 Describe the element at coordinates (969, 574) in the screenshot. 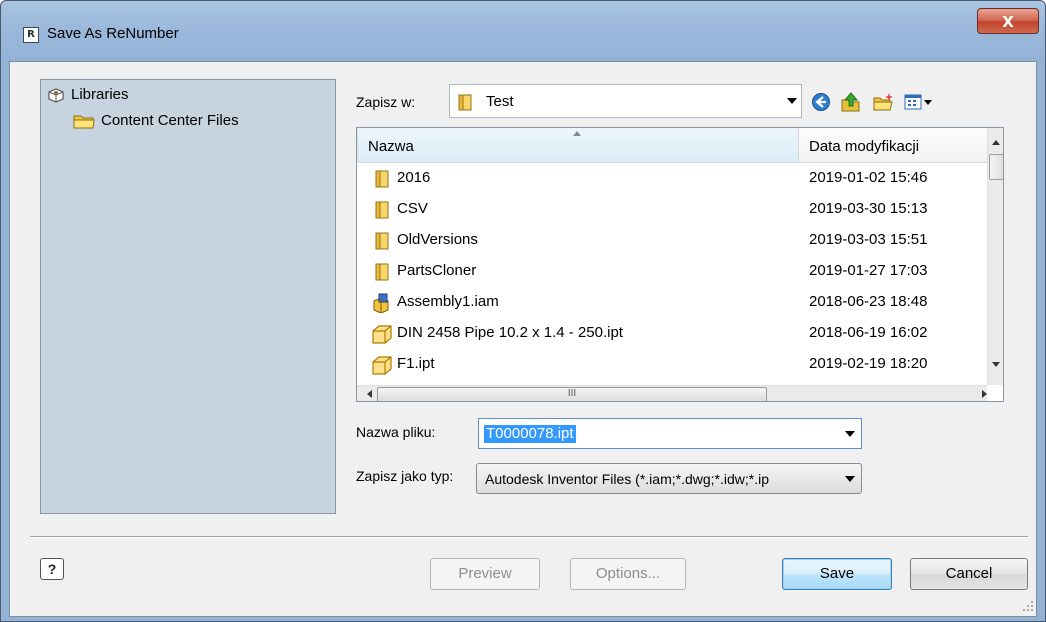

I see `cancel-button: Cancel` at that location.